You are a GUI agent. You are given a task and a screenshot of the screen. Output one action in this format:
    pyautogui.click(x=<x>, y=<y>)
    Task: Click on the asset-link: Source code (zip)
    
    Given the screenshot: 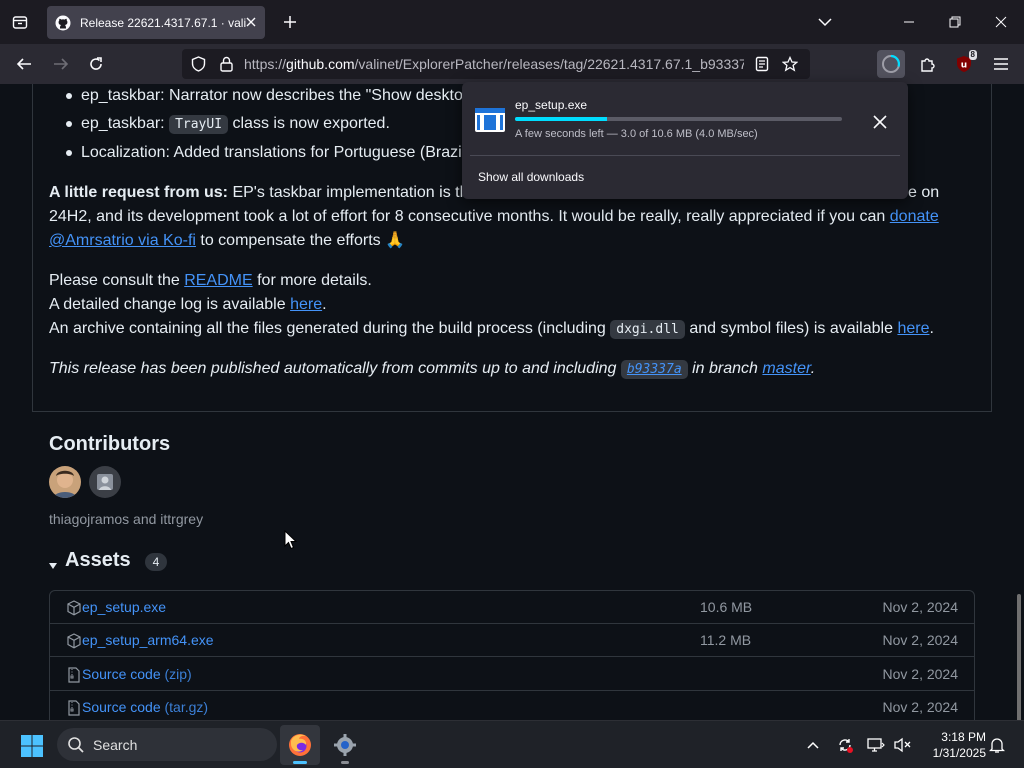 What is the action you would take?
    pyautogui.click(x=137, y=674)
    